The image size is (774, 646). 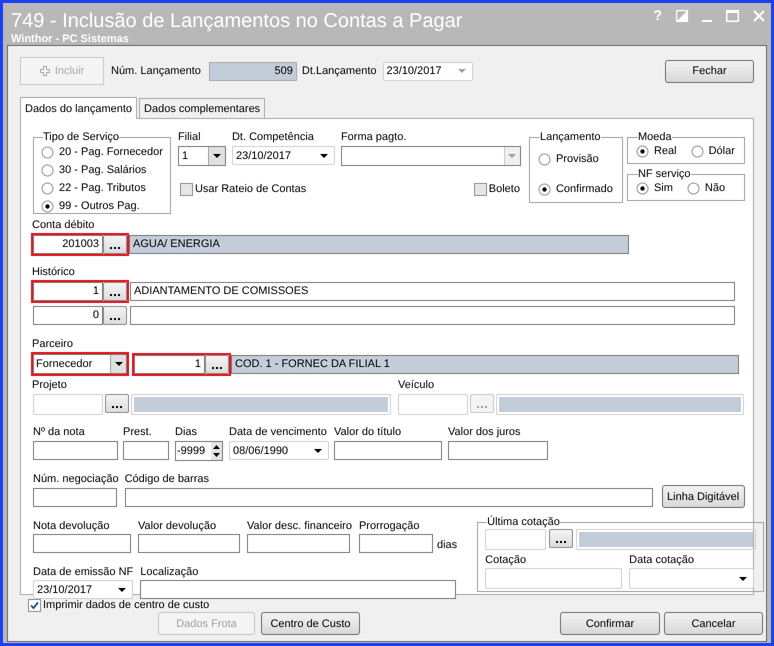 I want to click on dialog-button: Cancelar, so click(x=713, y=623).